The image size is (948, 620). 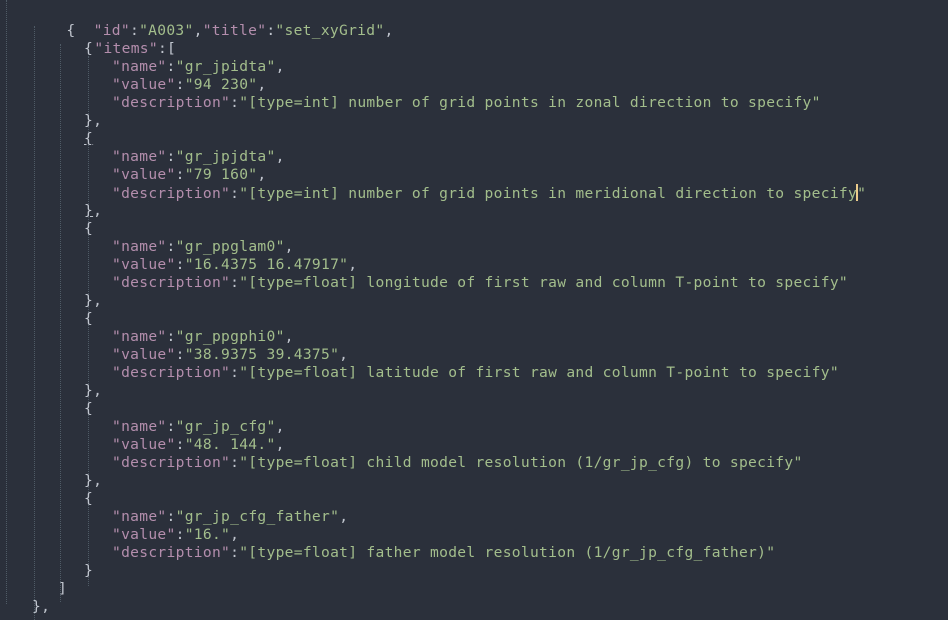 What do you see at coordinates (230, 336) in the screenshot?
I see `item-name-value: "gr_ppgphi0"` at bounding box center [230, 336].